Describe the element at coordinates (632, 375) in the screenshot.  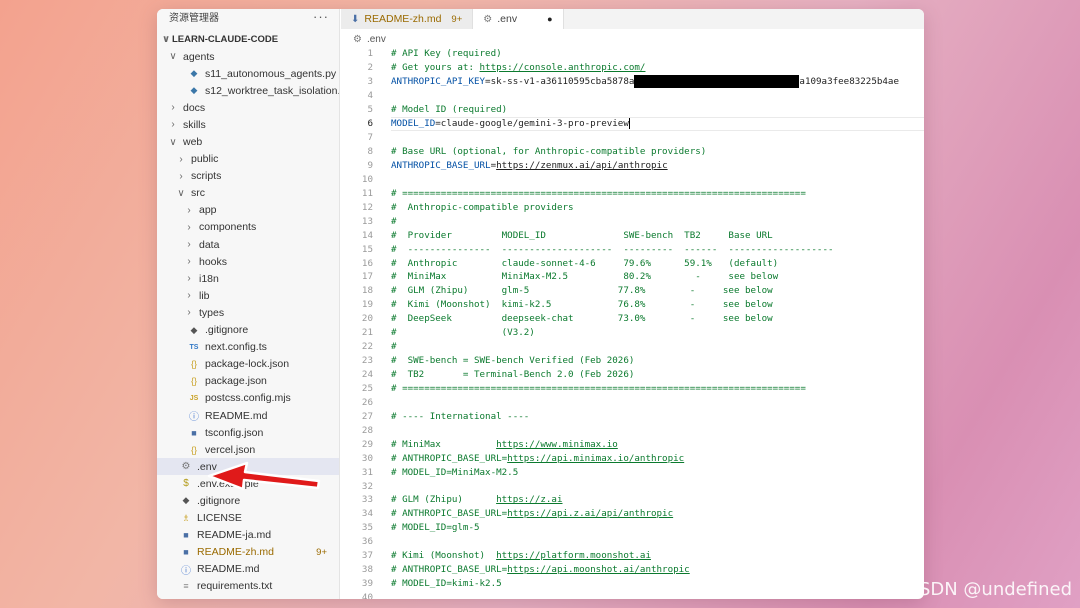
I see `code-line: 24 # TB2 = Terminal-Bench 2.0 (Feb 2026)` at that location.